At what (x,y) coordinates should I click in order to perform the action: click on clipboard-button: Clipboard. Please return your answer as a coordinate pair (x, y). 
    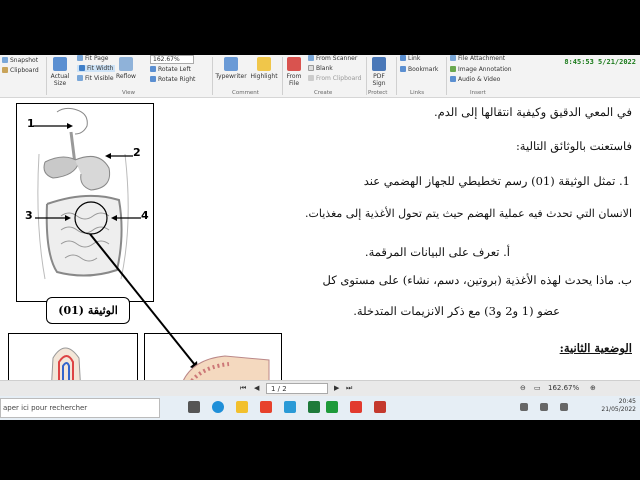
    Looking at the image, I should click on (20, 70).